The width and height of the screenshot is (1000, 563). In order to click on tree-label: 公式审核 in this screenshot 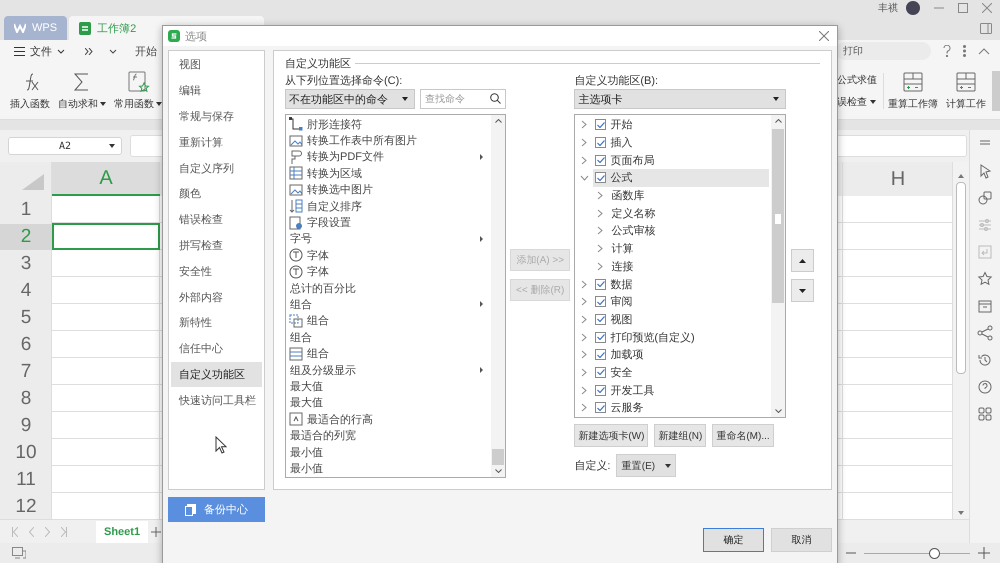, I will do `click(633, 231)`.